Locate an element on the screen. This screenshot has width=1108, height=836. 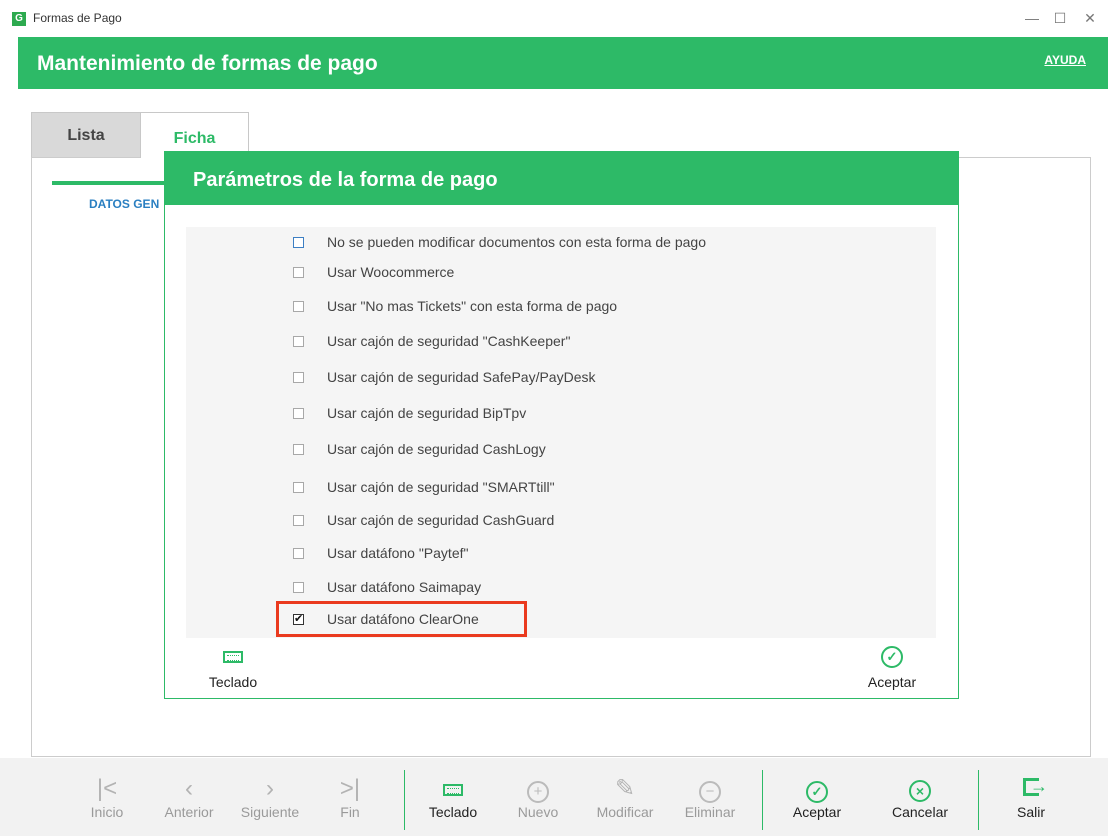
modify-label: Modificar is located at coordinates (625, 812).